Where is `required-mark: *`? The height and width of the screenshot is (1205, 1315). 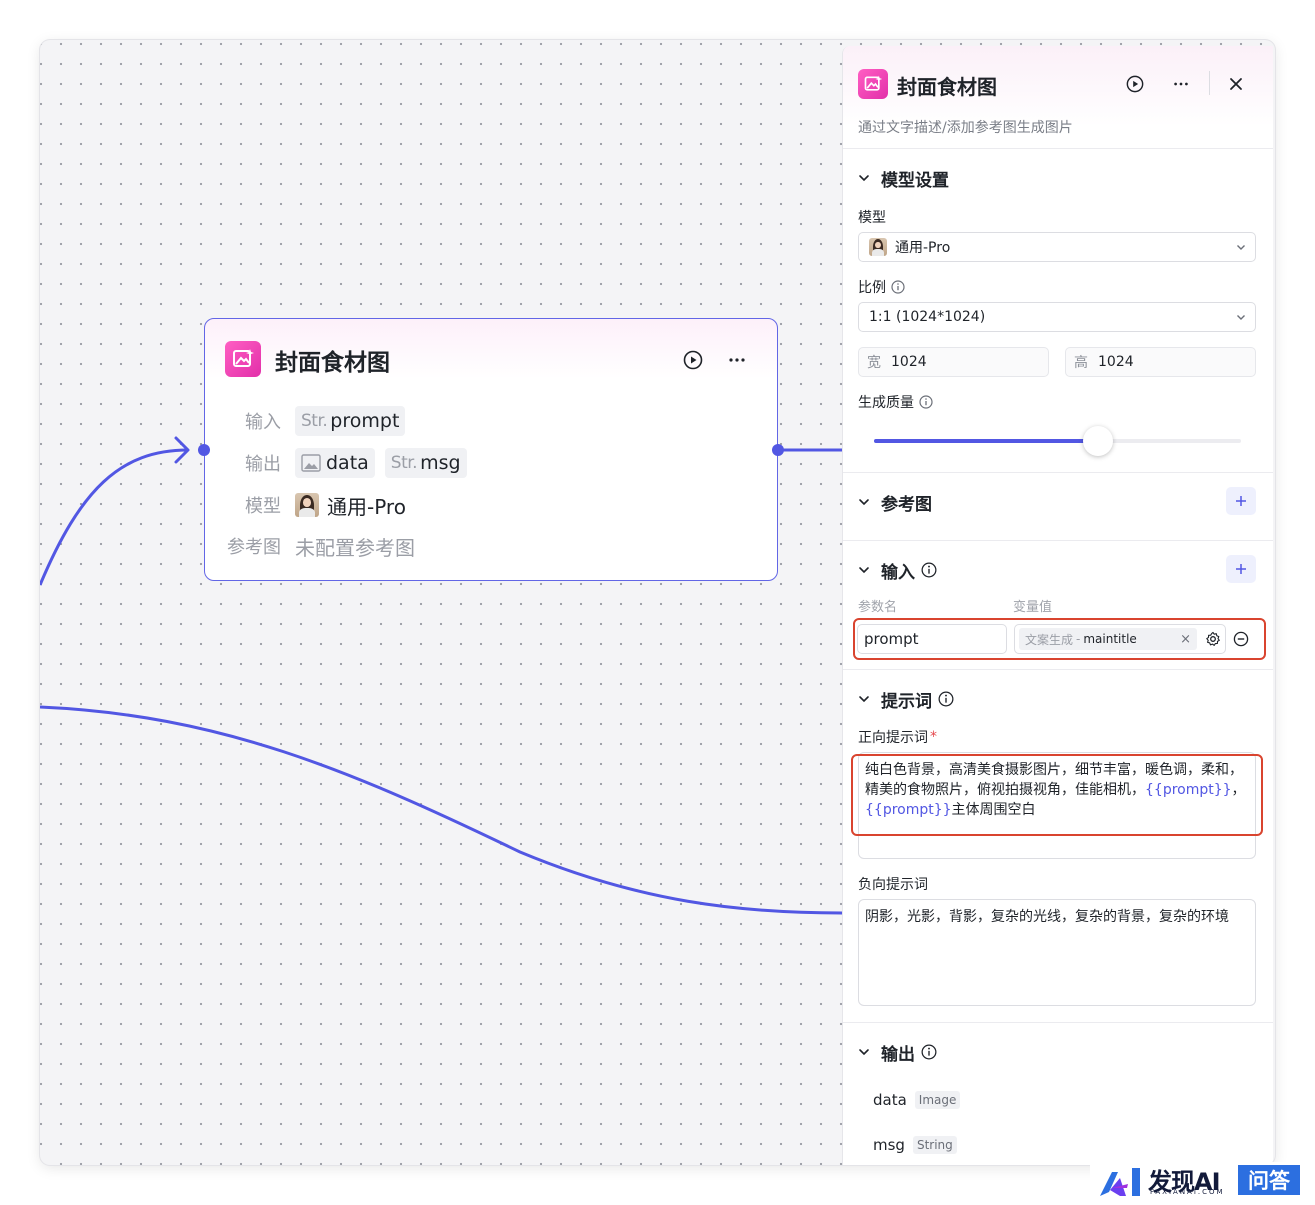
required-mark: * is located at coordinates (933, 737).